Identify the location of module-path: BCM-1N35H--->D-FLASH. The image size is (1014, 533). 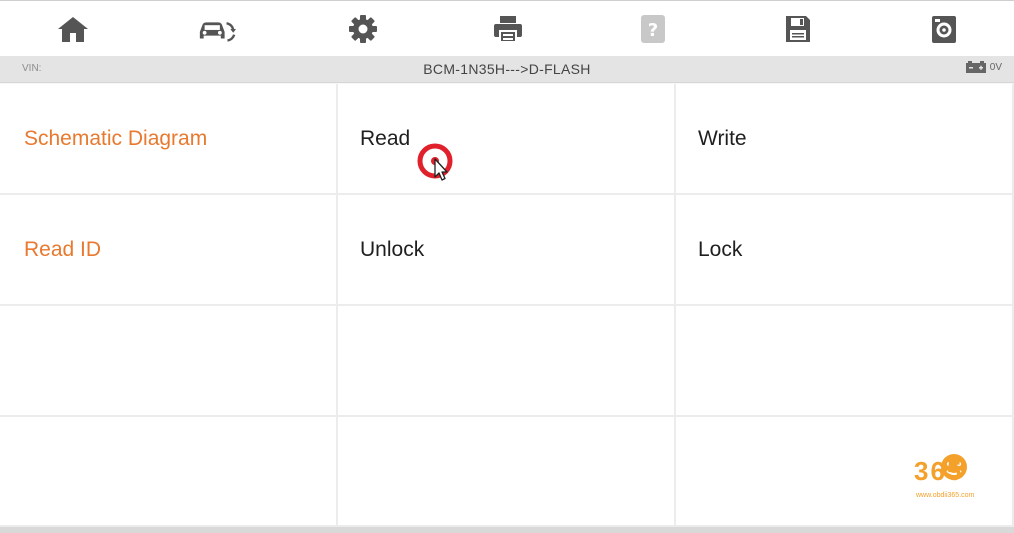
(507, 69).